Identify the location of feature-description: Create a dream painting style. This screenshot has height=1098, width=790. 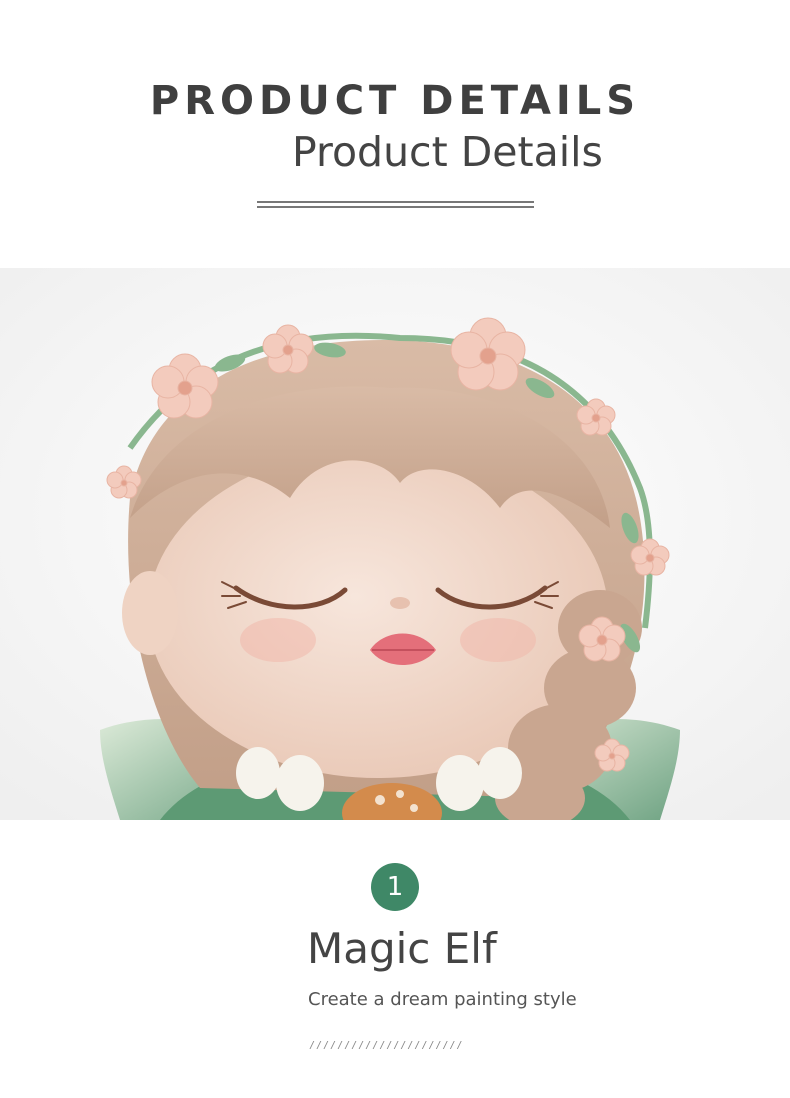
(442, 999).